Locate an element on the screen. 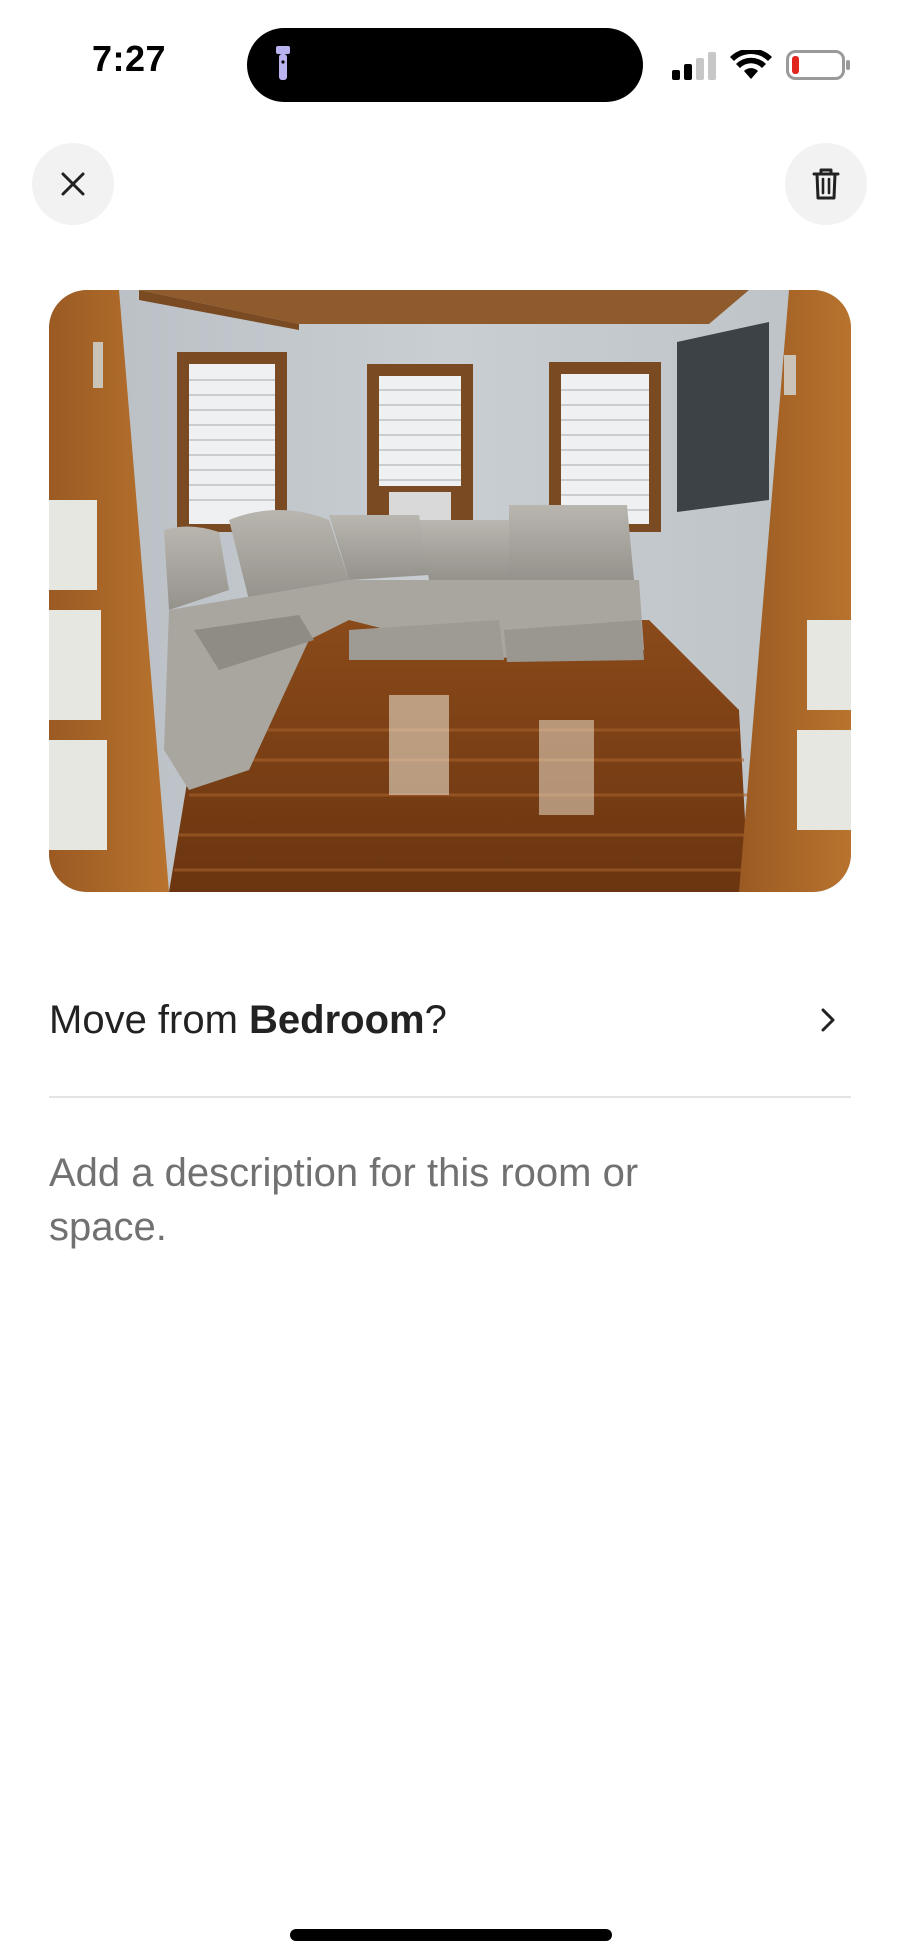 The image size is (900, 1955). status-time: 7:27 is located at coordinates (129, 58).